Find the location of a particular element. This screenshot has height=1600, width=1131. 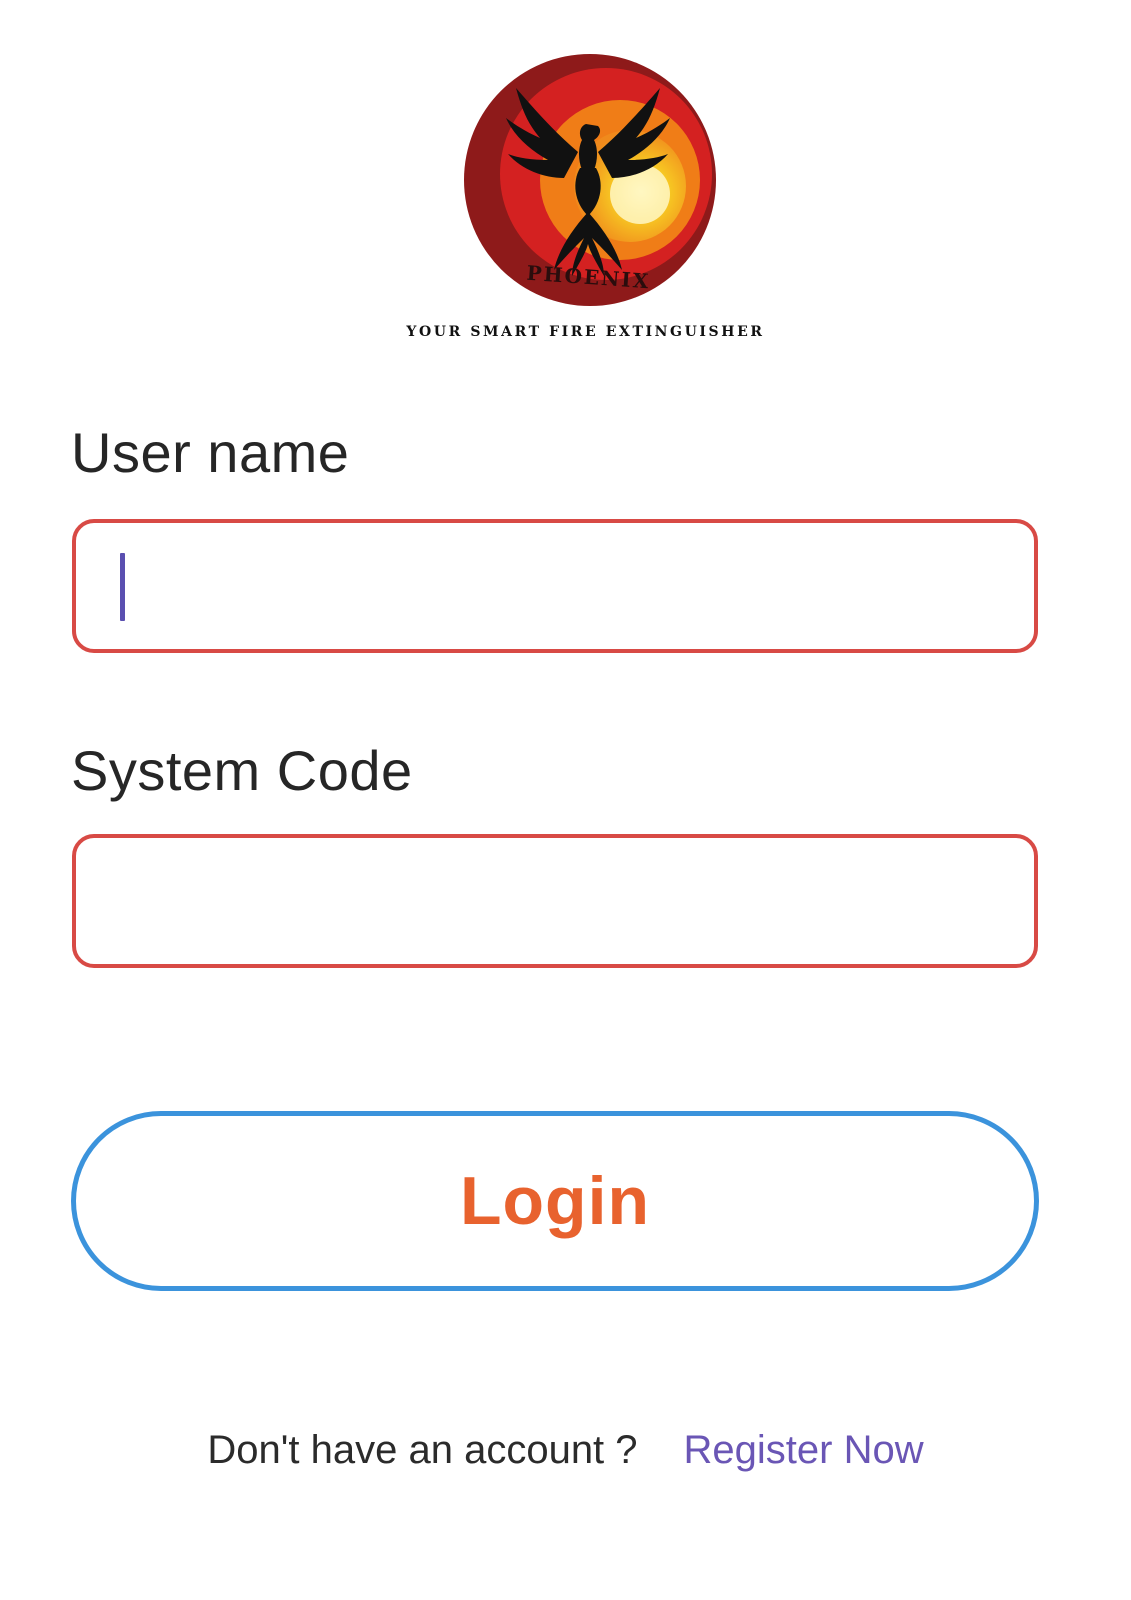

no-account-text: Don't have an account ? is located at coordinates (422, 1450).